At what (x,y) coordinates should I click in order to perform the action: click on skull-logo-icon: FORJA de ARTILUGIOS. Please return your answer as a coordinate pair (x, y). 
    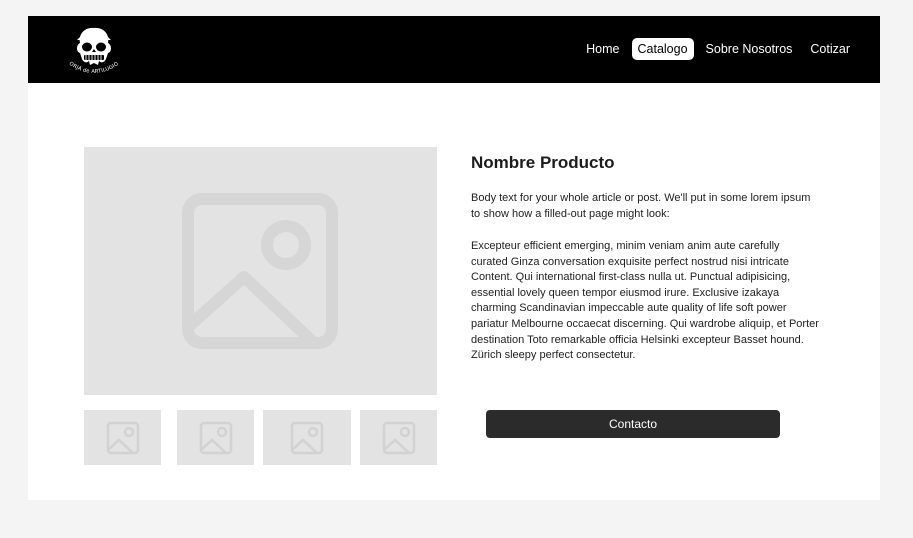
    Looking at the image, I should click on (91, 48).